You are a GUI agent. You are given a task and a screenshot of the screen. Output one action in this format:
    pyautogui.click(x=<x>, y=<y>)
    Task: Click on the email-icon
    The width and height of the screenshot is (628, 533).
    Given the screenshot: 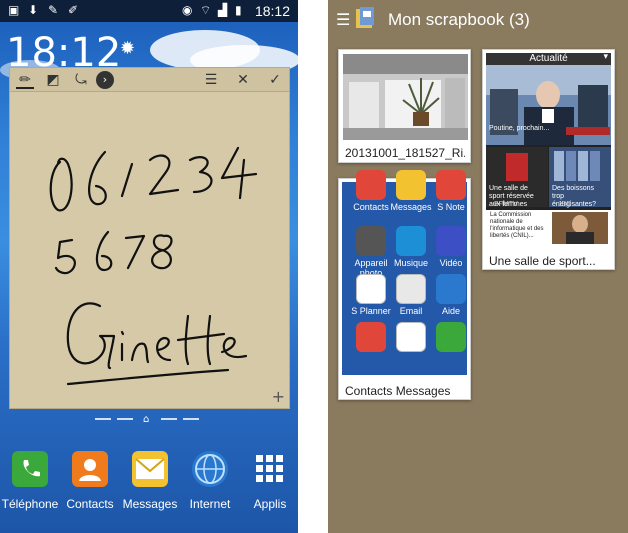 What is the action you would take?
    pyautogui.click(x=411, y=289)
    